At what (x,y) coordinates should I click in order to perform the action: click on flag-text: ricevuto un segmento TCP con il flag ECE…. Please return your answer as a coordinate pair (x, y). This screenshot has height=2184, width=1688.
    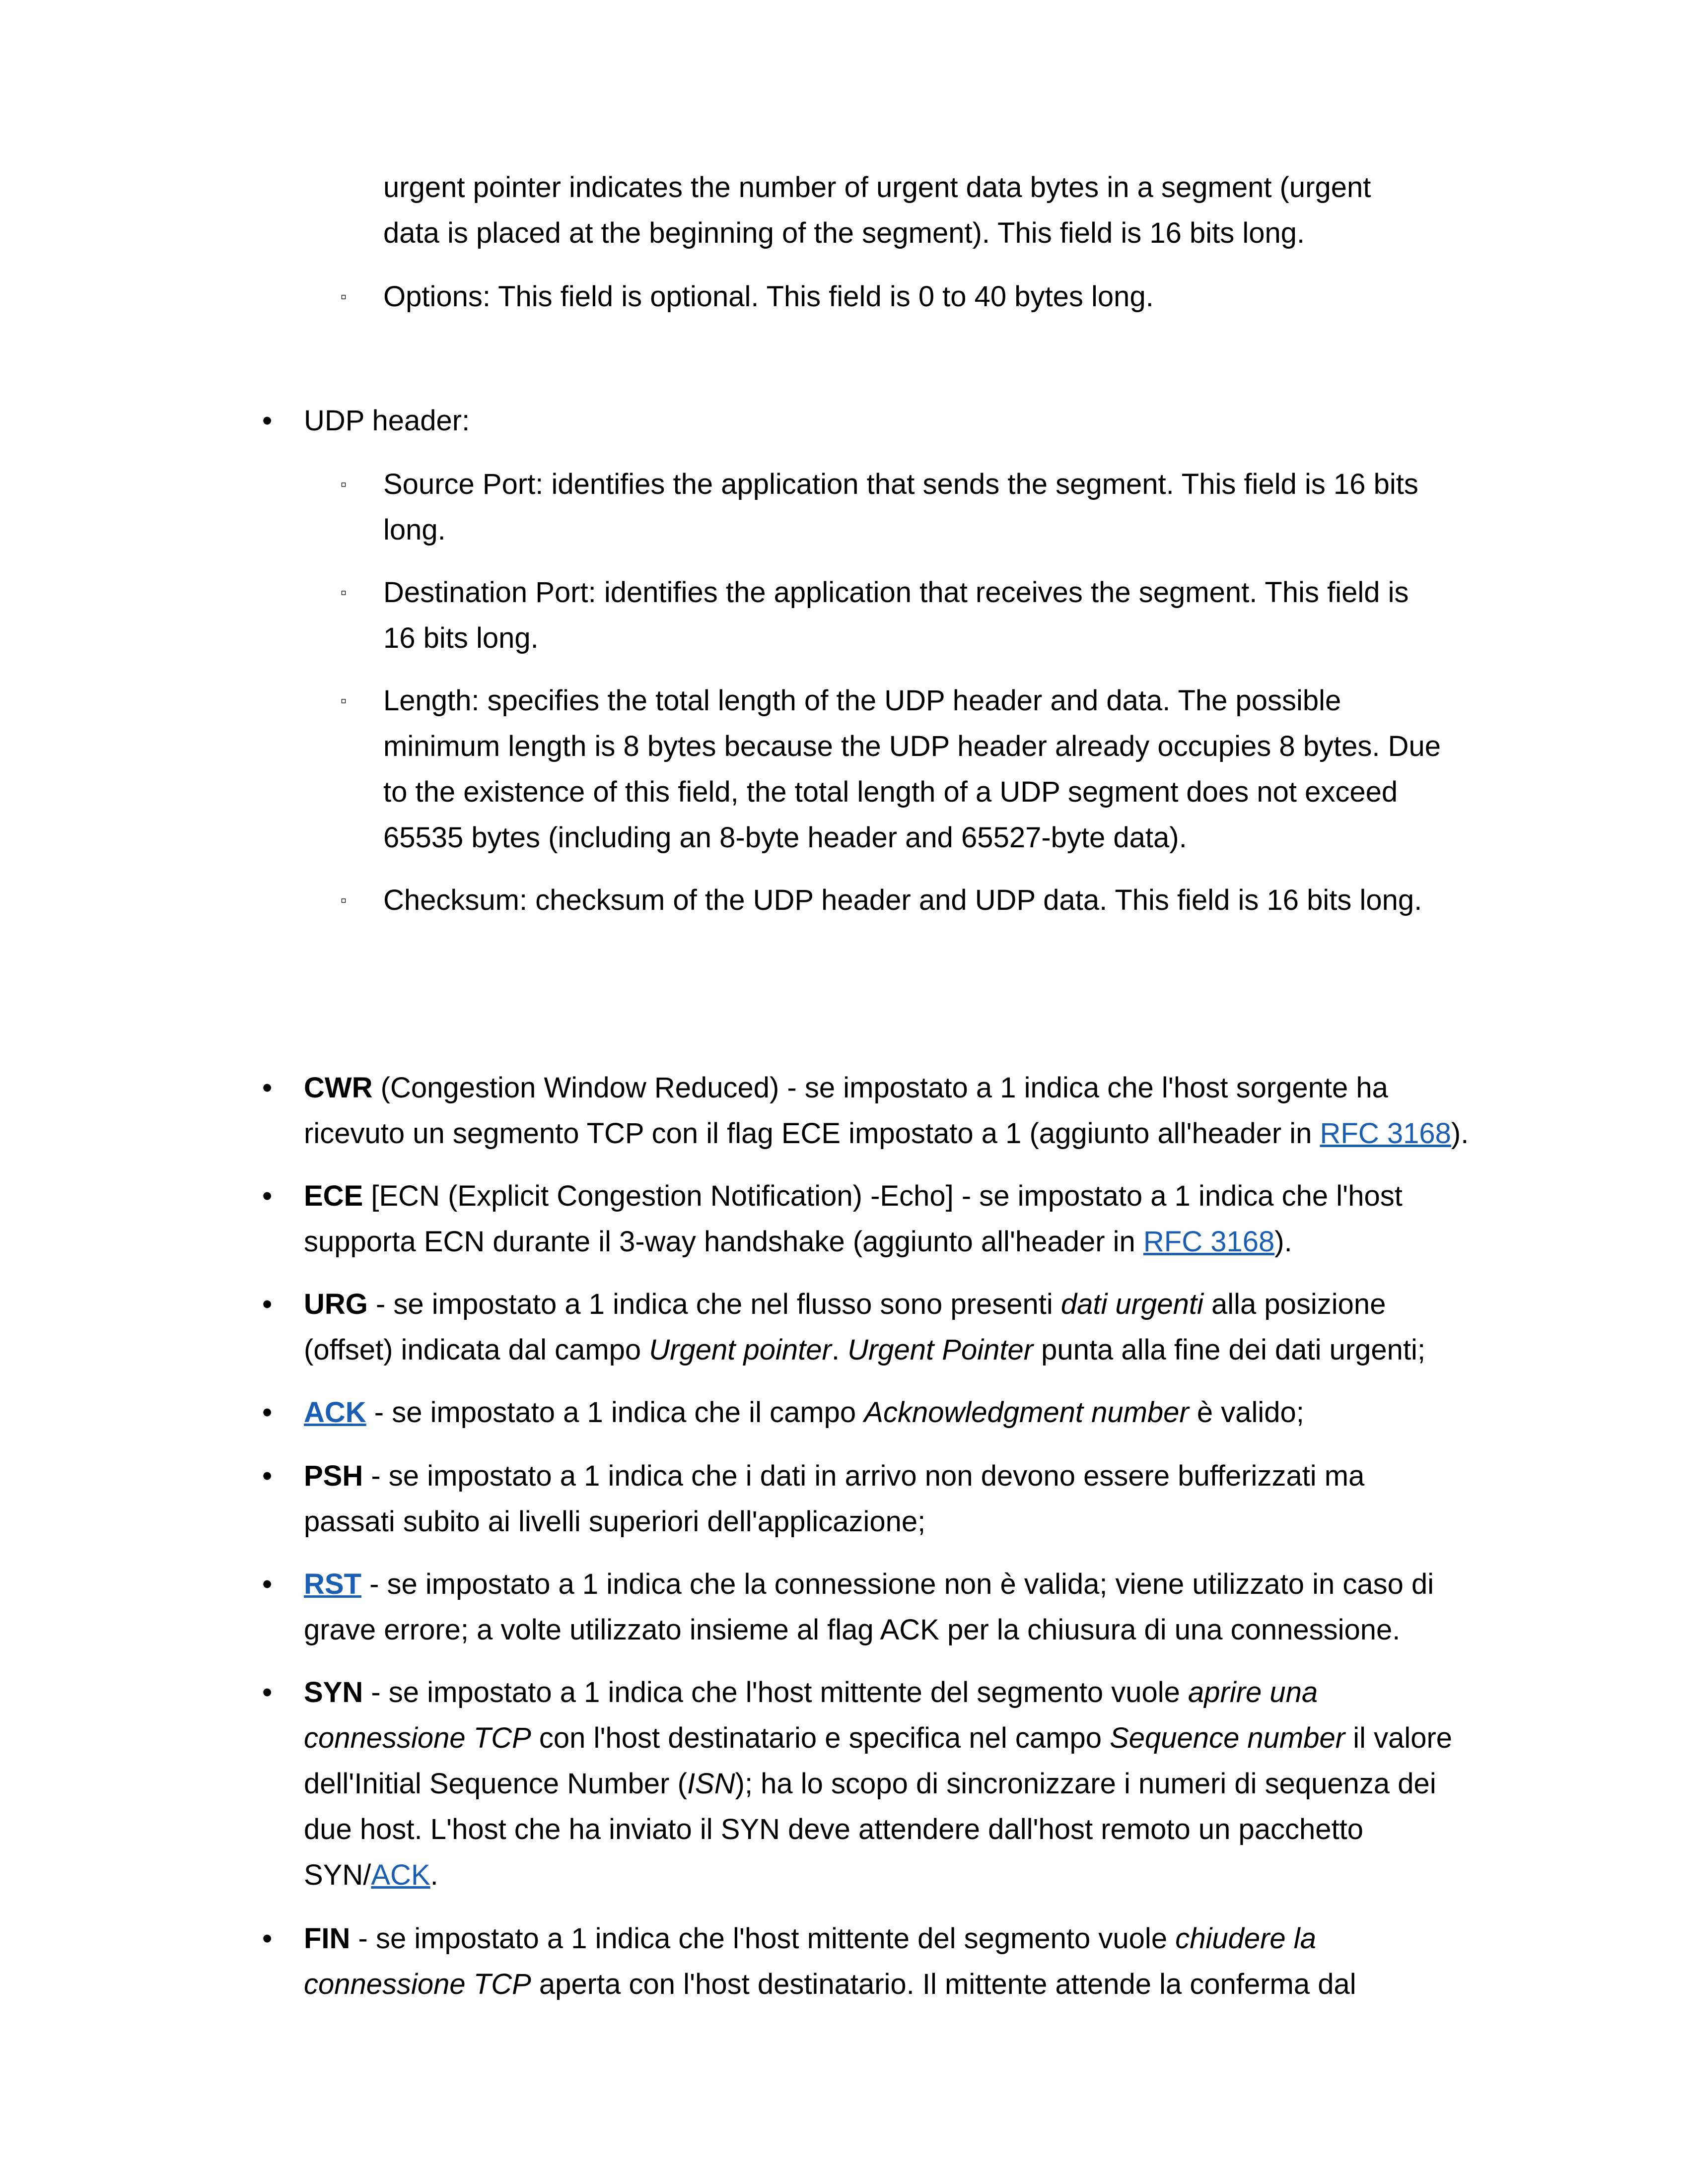
    Looking at the image, I should click on (812, 1133).